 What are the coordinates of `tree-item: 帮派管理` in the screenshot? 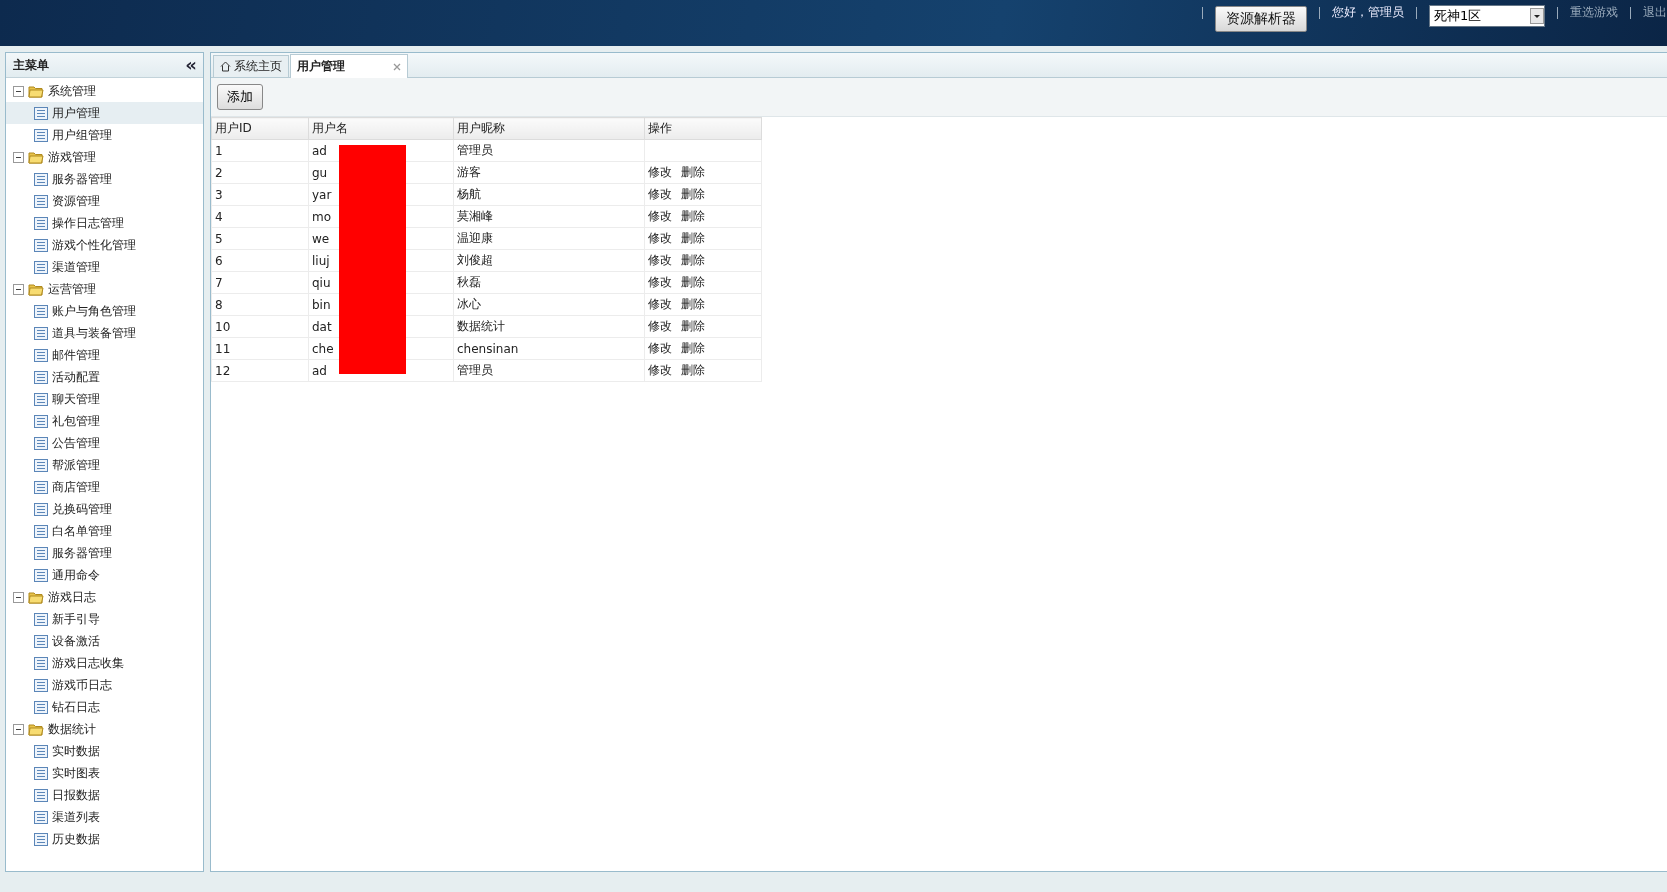 It's located at (104, 465).